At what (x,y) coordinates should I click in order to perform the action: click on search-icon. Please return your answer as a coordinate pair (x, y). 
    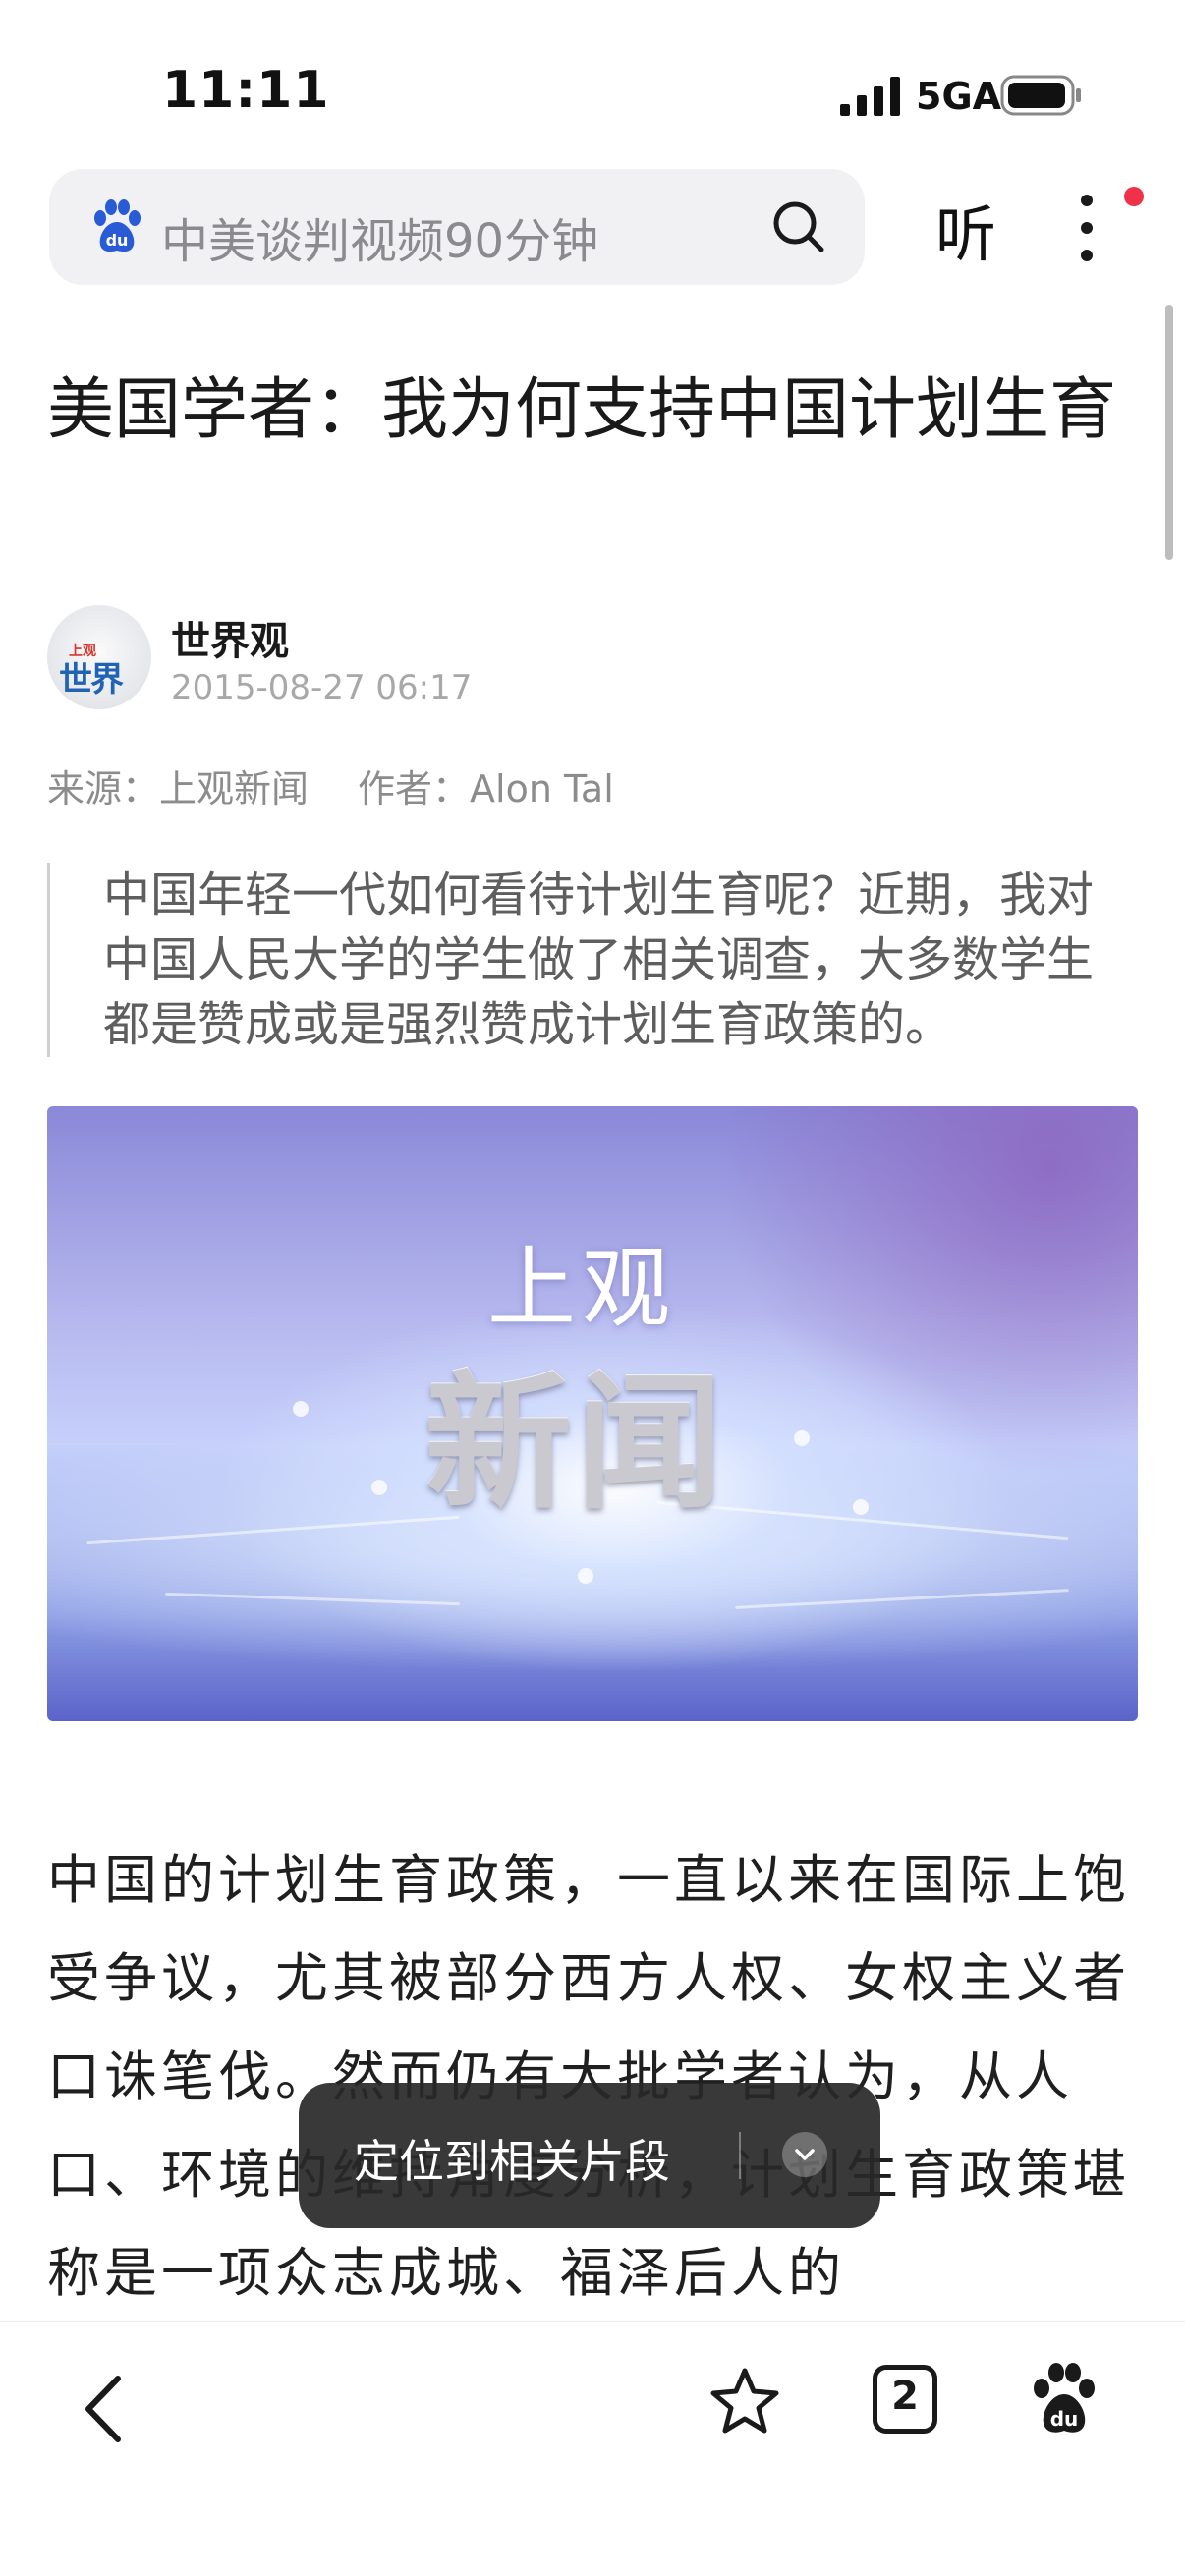
    Looking at the image, I should click on (799, 226).